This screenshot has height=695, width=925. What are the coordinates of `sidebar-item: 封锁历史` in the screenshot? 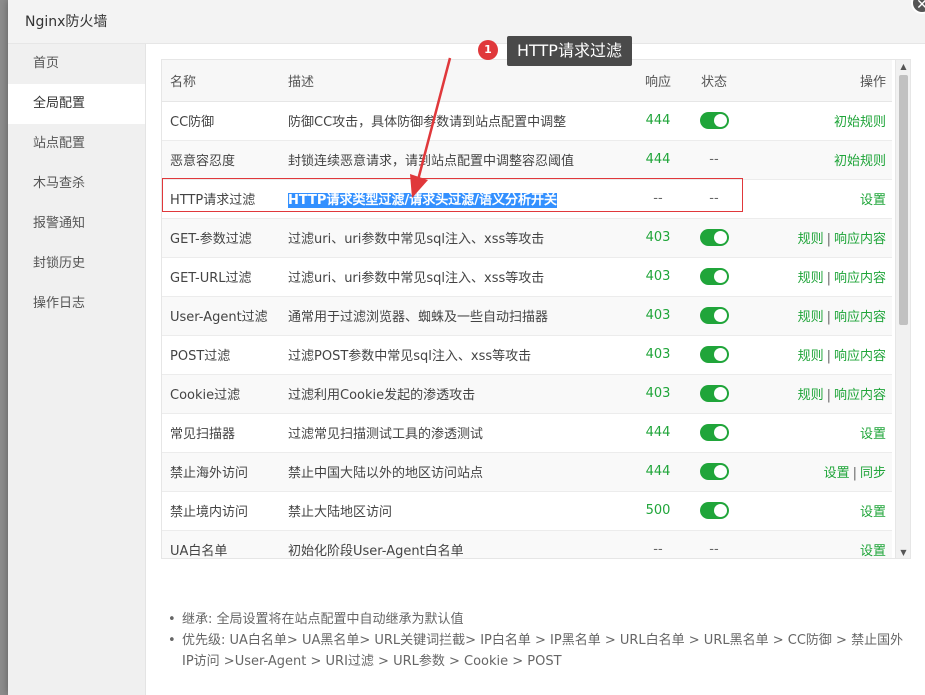 It's located at (76, 264).